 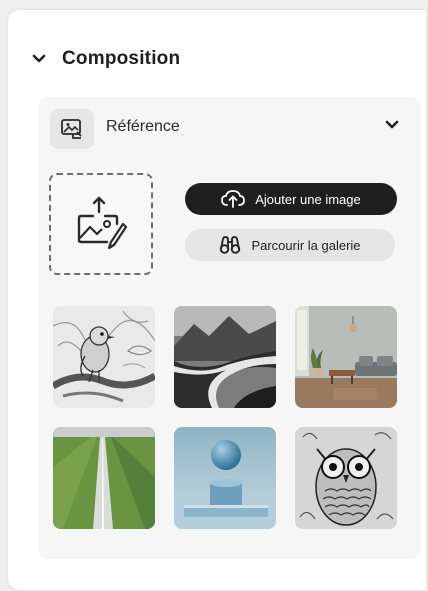 I want to click on gallery-thumbnail-mountain-river, so click(x=225, y=357).